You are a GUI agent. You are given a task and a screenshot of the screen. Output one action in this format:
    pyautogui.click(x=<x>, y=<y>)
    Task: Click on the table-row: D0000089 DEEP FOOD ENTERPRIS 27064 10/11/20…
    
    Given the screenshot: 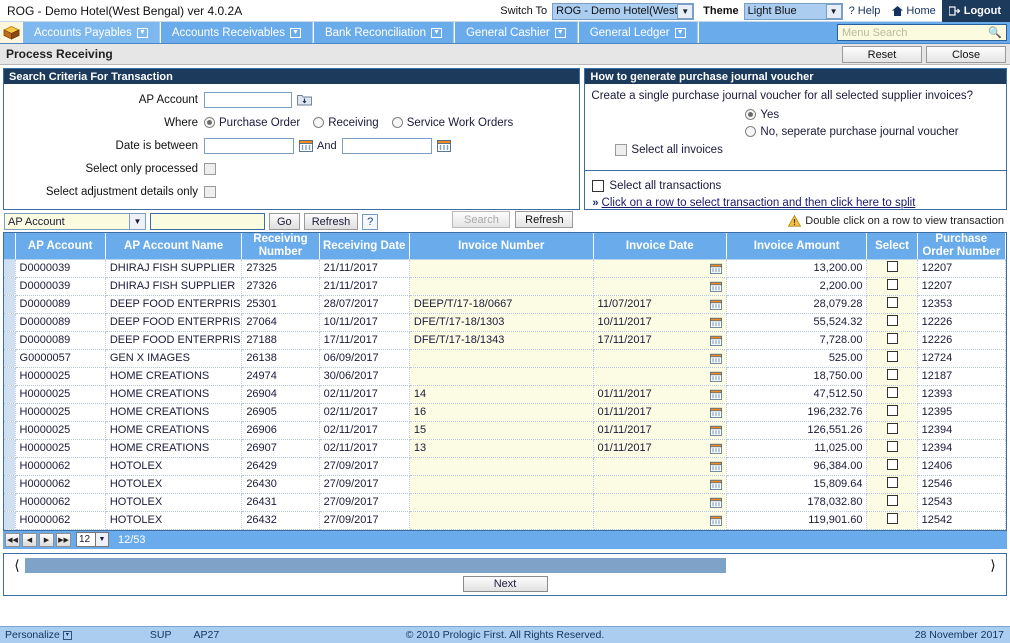 What is the action you would take?
    pyautogui.click(x=505, y=322)
    